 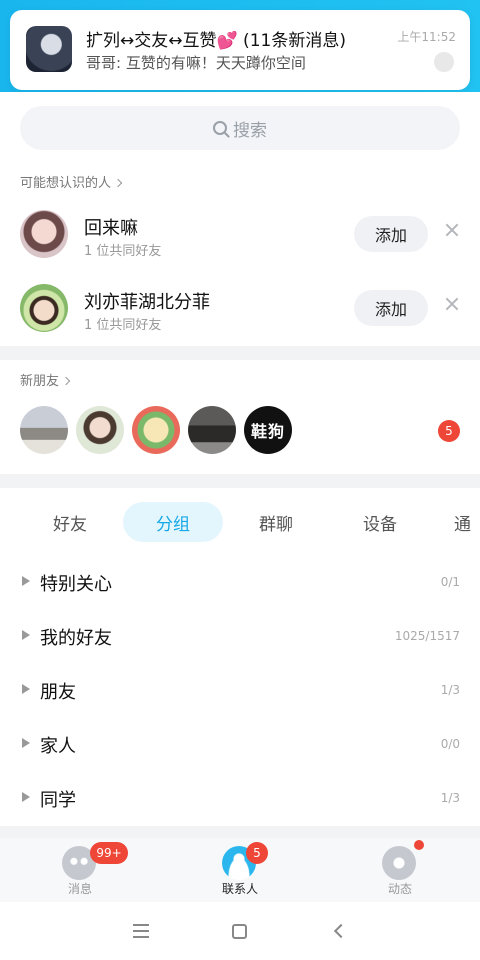 What do you see at coordinates (49, 49) in the screenshot?
I see `group-avatar` at bounding box center [49, 49].